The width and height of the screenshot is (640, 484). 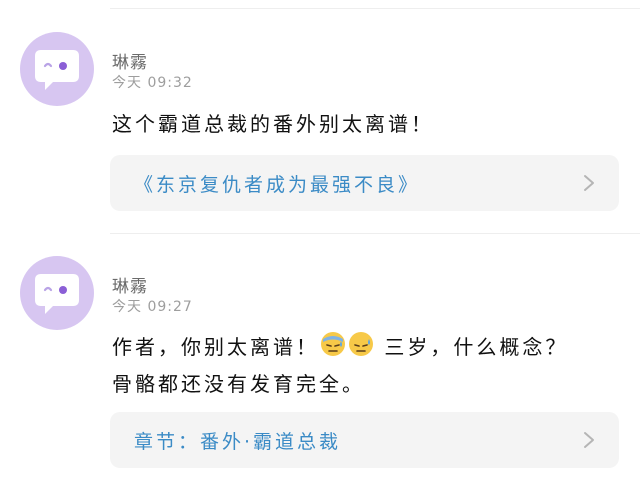 What do you see at coordinates (589, 440) in the screenshot?
I see `chevron-right-icon` at bounding box center [589, 440].